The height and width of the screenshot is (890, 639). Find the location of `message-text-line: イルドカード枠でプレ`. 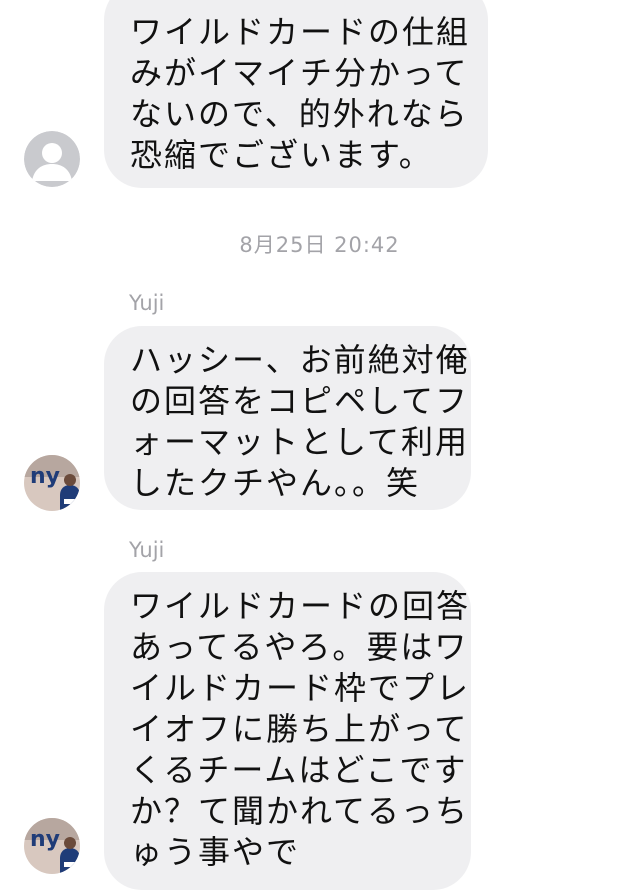

message-text-line: イルドカード枠でプレ is located at coordinates (300, 688).